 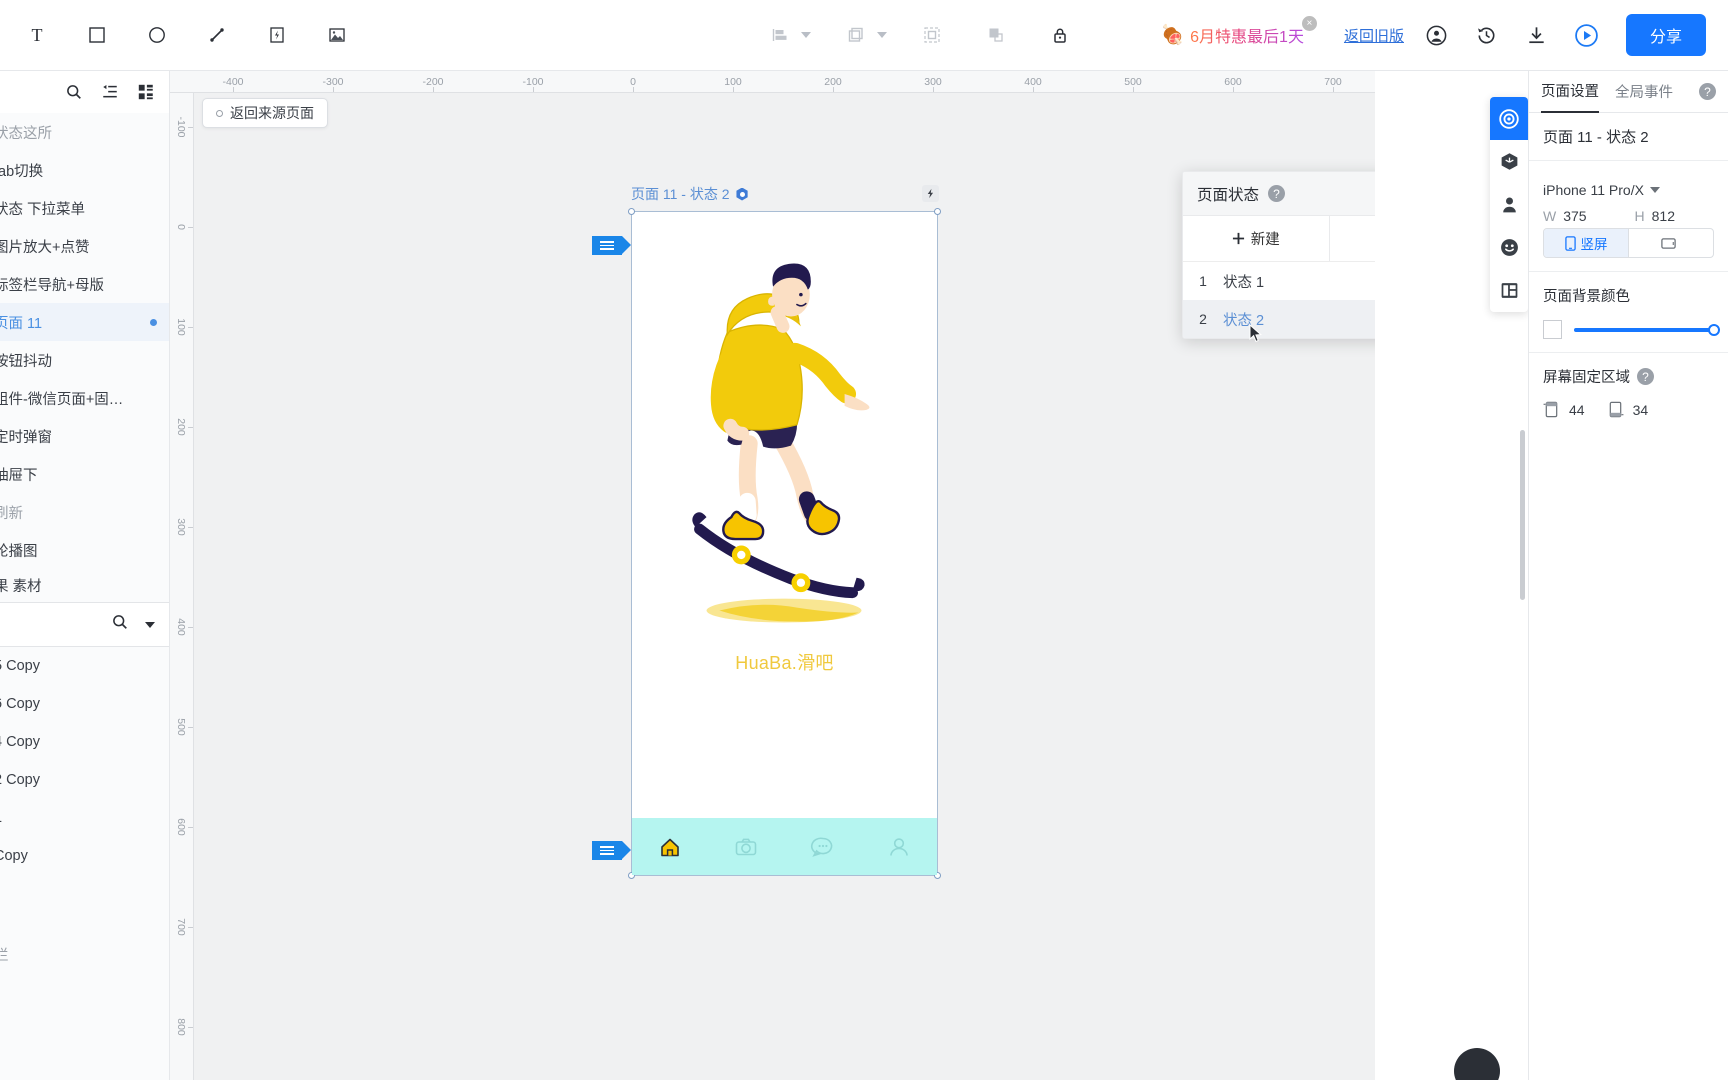 What do you see at coordinates (823, 847) in the screenshot?
I see `tab-chat` at bounding box center [823, 847].